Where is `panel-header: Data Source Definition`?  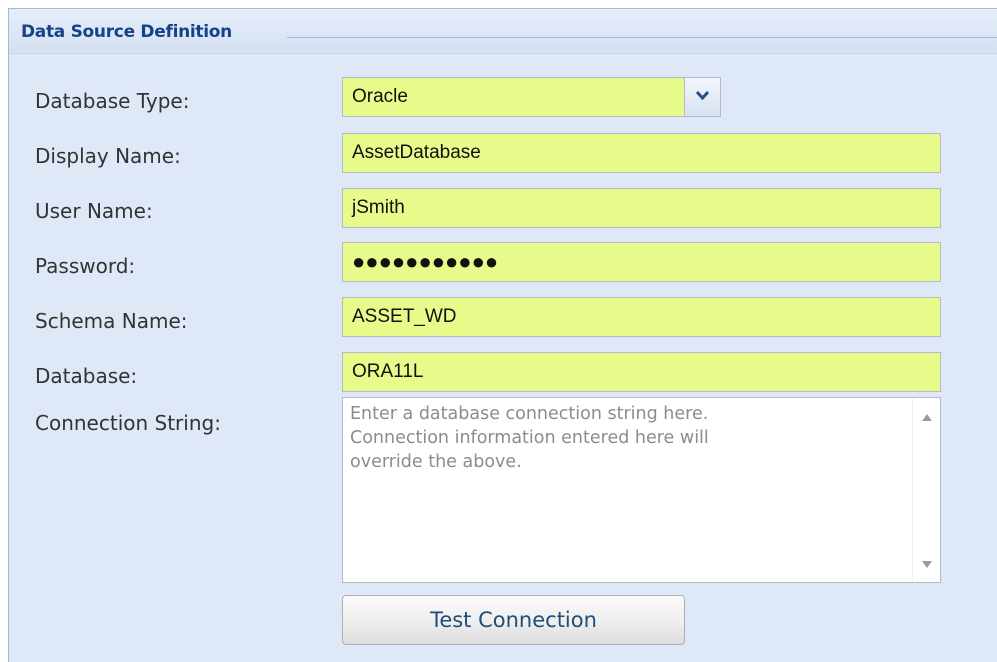
panel-header: Data Source Definition is located at coordinates (503, 31).